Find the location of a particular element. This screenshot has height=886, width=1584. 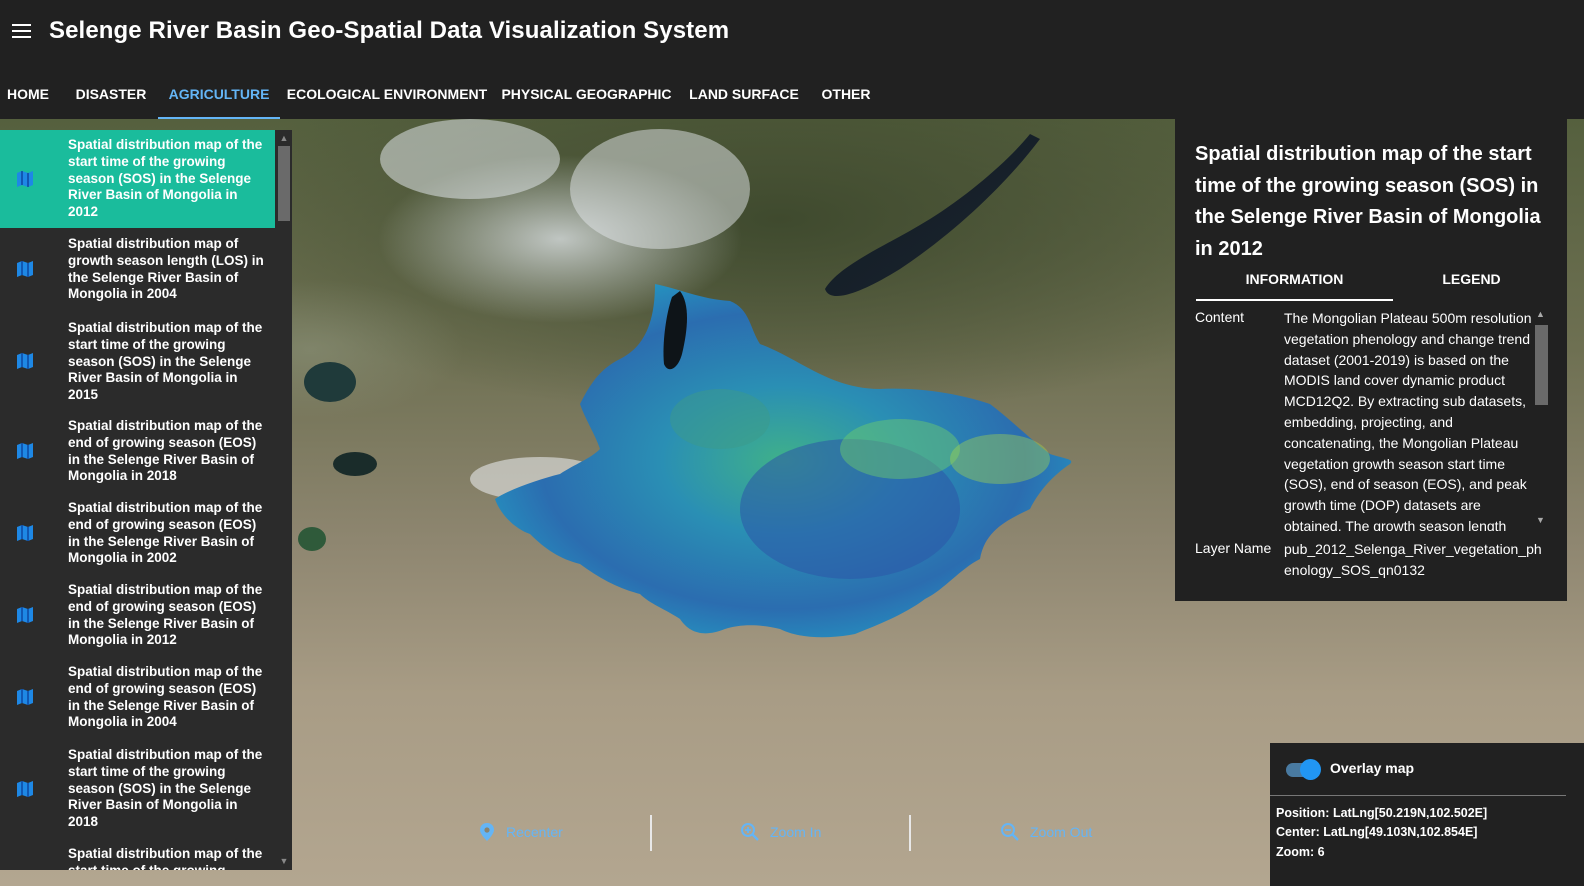

recenter-label: Recenter is located at coordinates (534, 832).